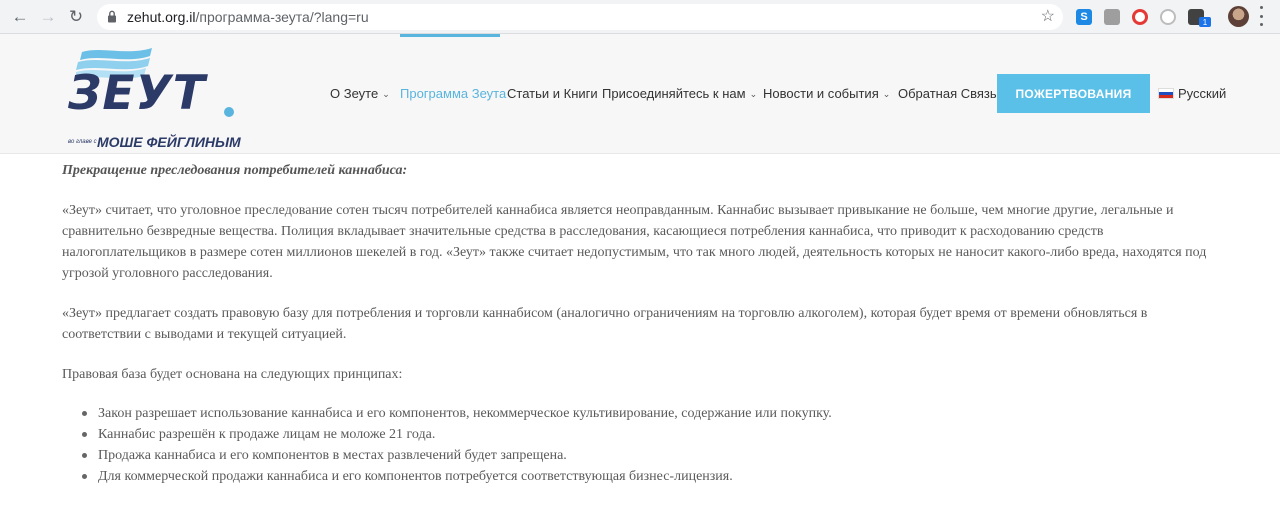  What do you see at coordinates (229, 112) in the screenshot?
I see `logo-dot` at bounding box center [229, 112].